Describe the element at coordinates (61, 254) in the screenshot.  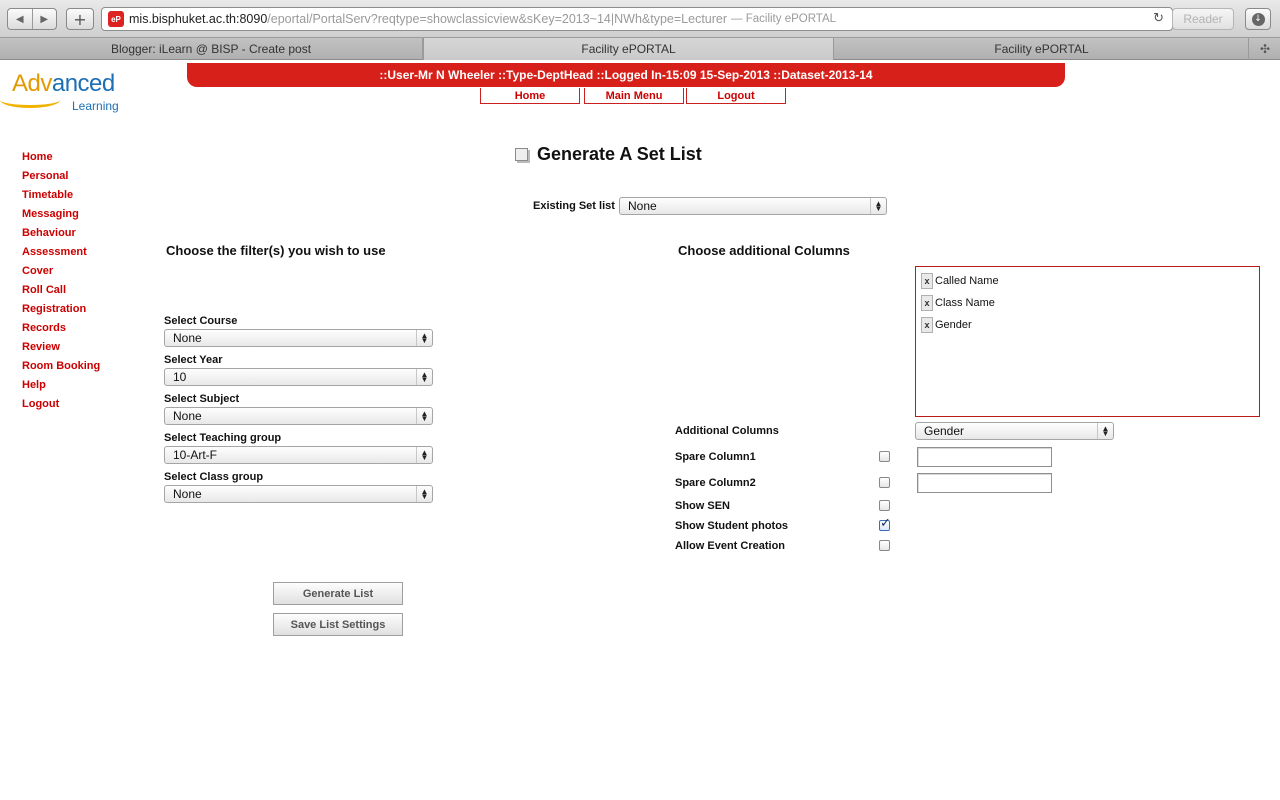
I see `sidebar-item-assessment: Assessment` at that location.